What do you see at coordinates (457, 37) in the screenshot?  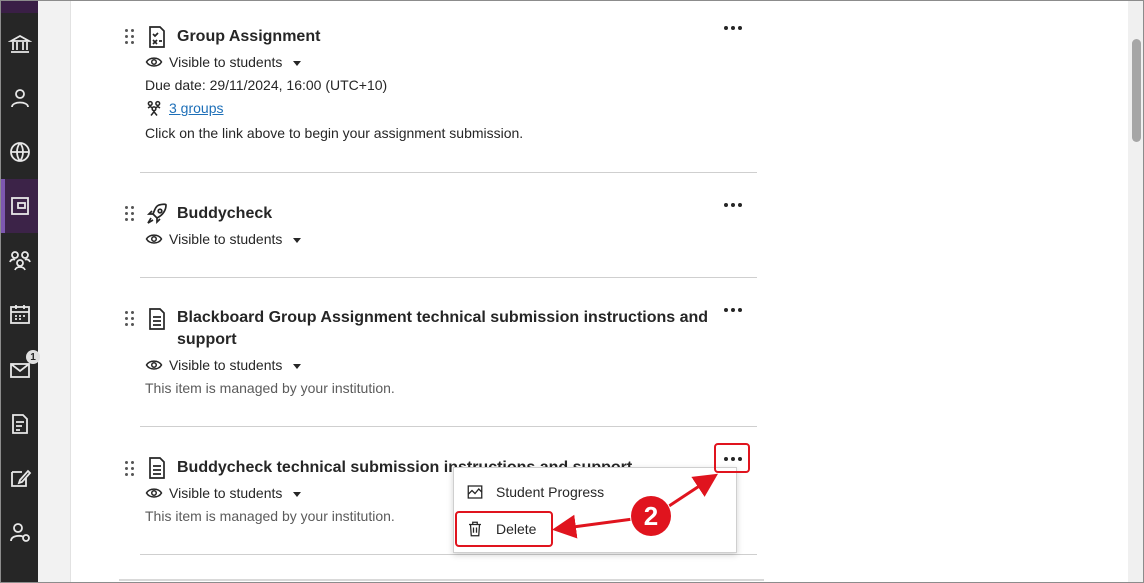 I see `item-title: Group Assignment` at bounding box center [457, 37].